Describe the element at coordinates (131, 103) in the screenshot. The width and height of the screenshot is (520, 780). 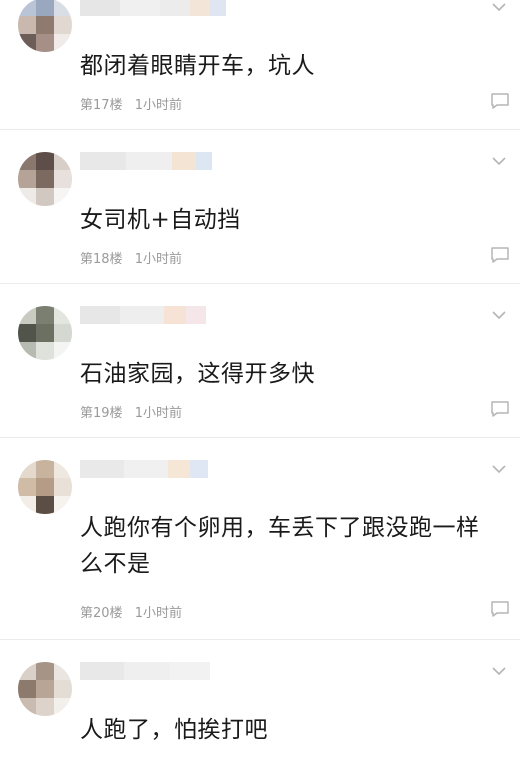
I see `comment-meta: 第17楼 1小时前` at that location.